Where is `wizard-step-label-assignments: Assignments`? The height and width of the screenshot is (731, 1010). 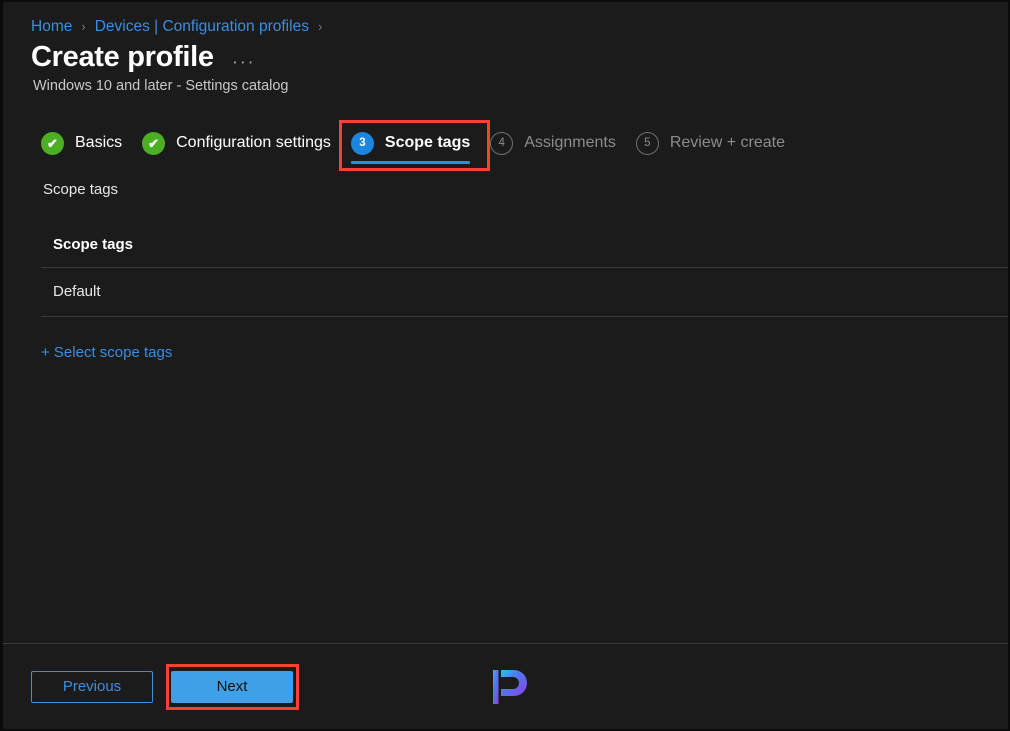
wizard-step-label-assignments: Assignments is located at coordinates (570, 143).